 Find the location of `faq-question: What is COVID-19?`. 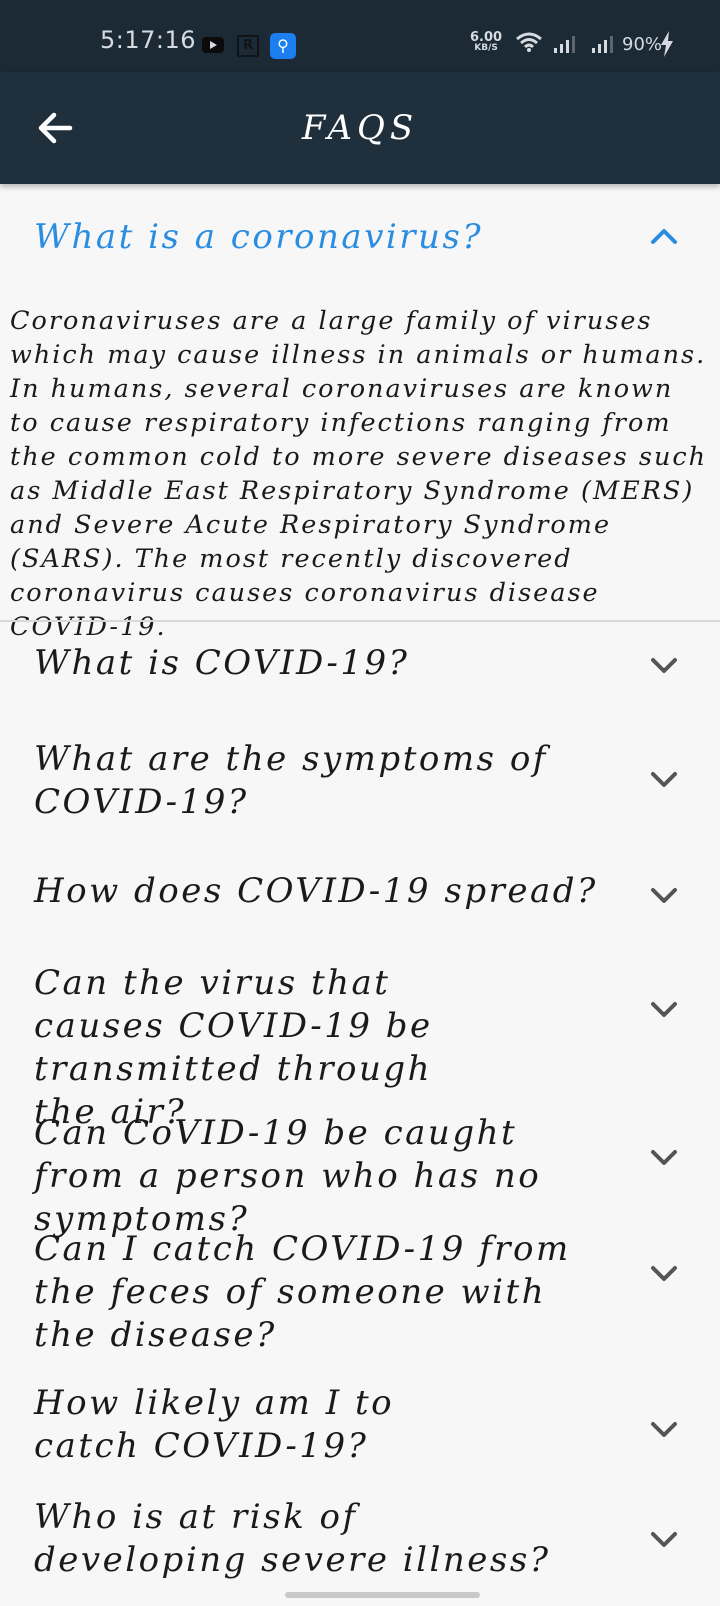

faq-question: What is COVID-19? is located at coordinates (222, 663).